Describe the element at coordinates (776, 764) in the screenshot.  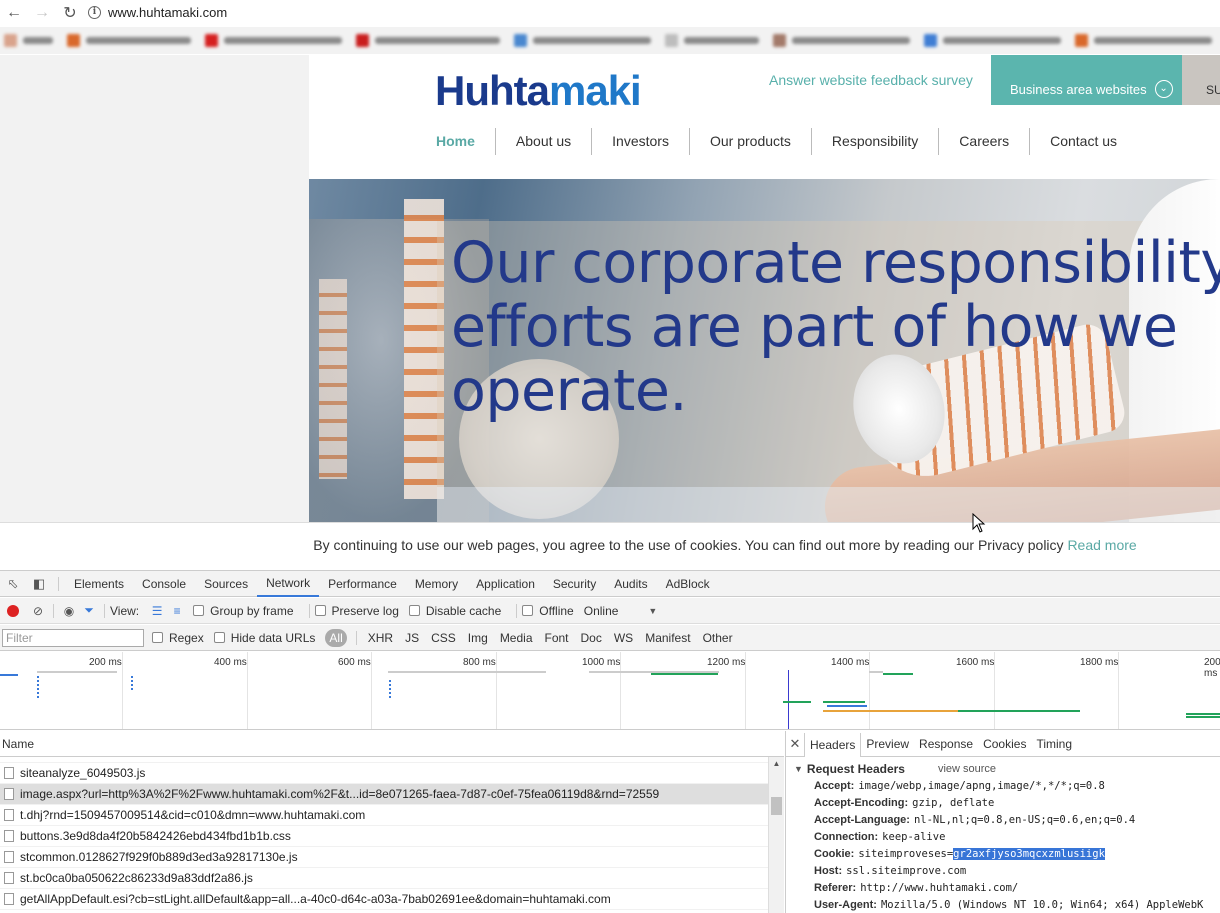
I see `scroll-up-arrow-icon: ▲` at that location.